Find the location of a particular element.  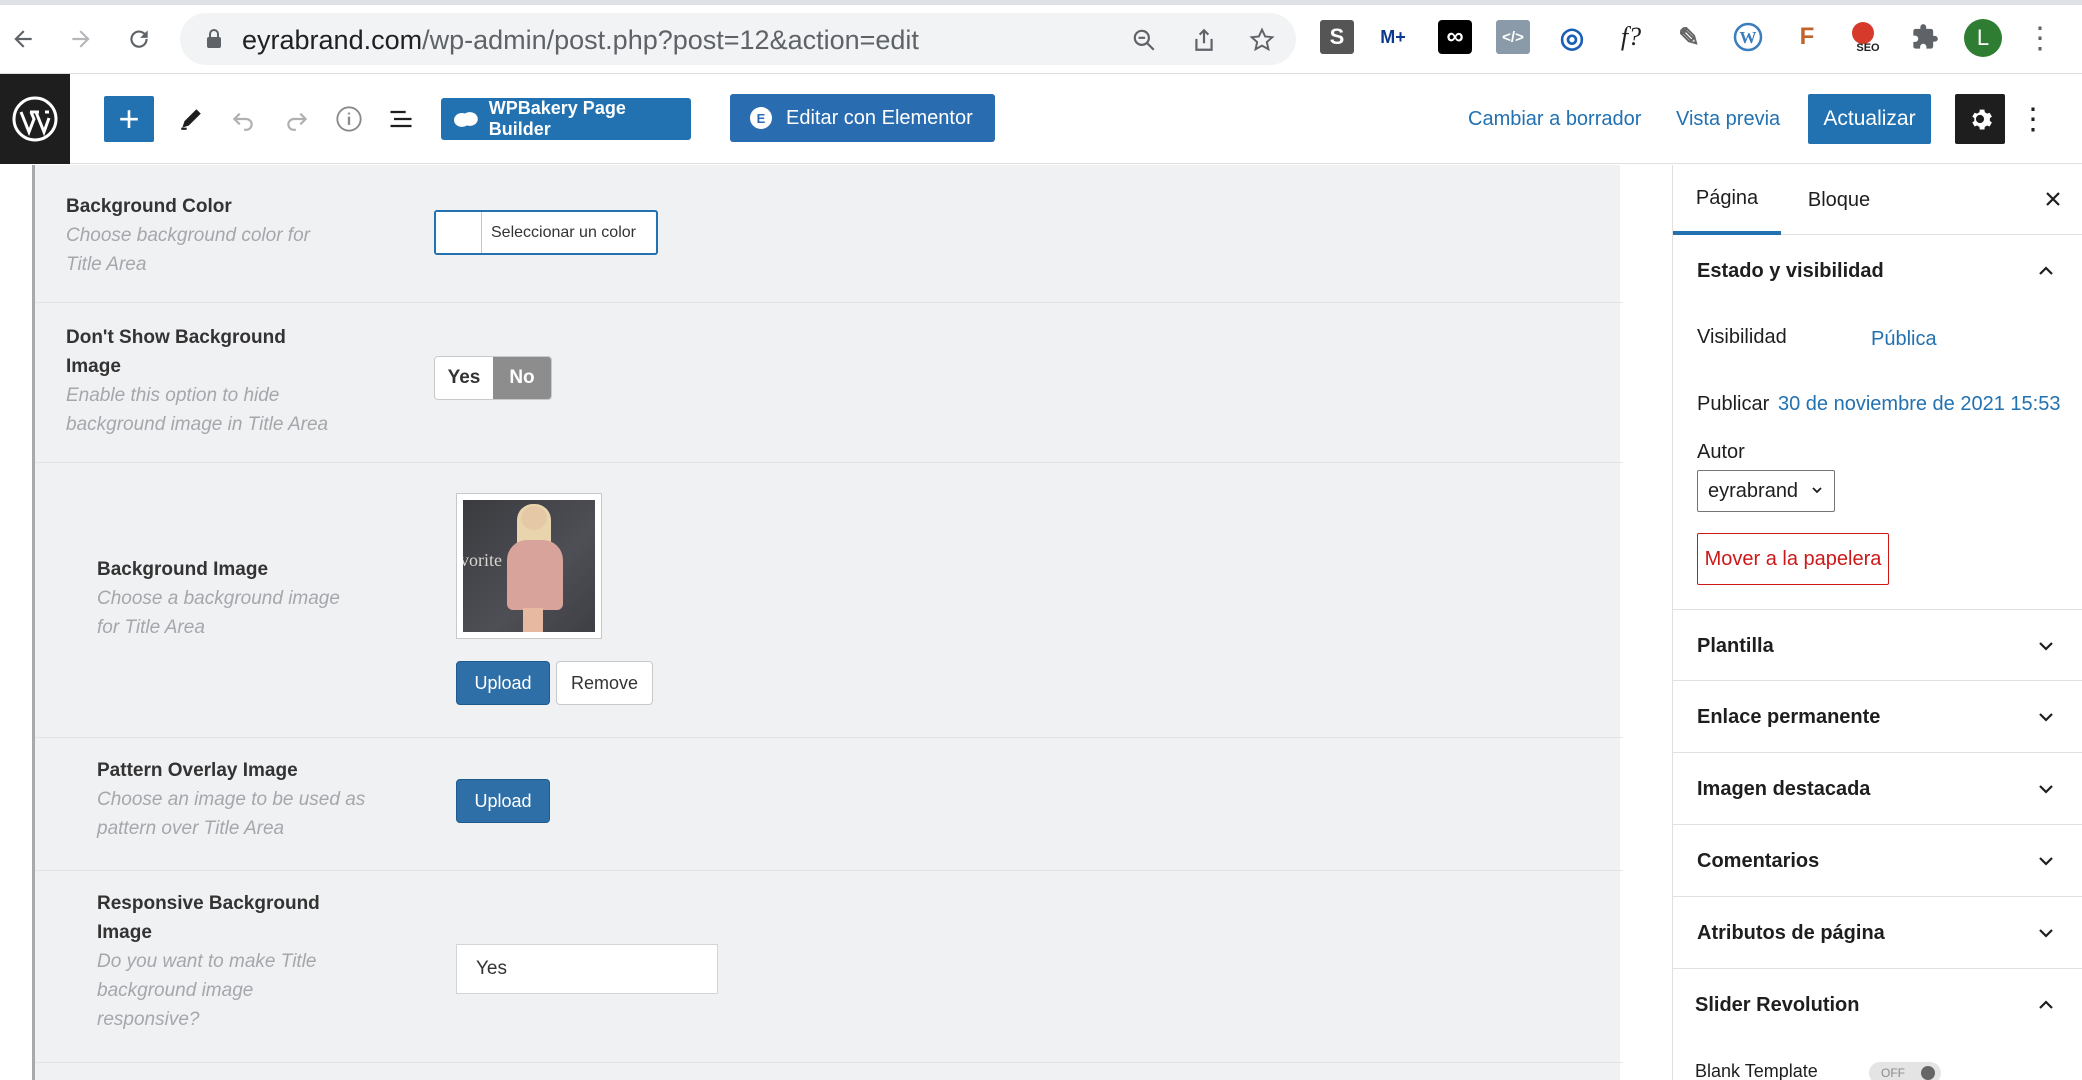

svg-text: W is located at coordinates (1748, 37).